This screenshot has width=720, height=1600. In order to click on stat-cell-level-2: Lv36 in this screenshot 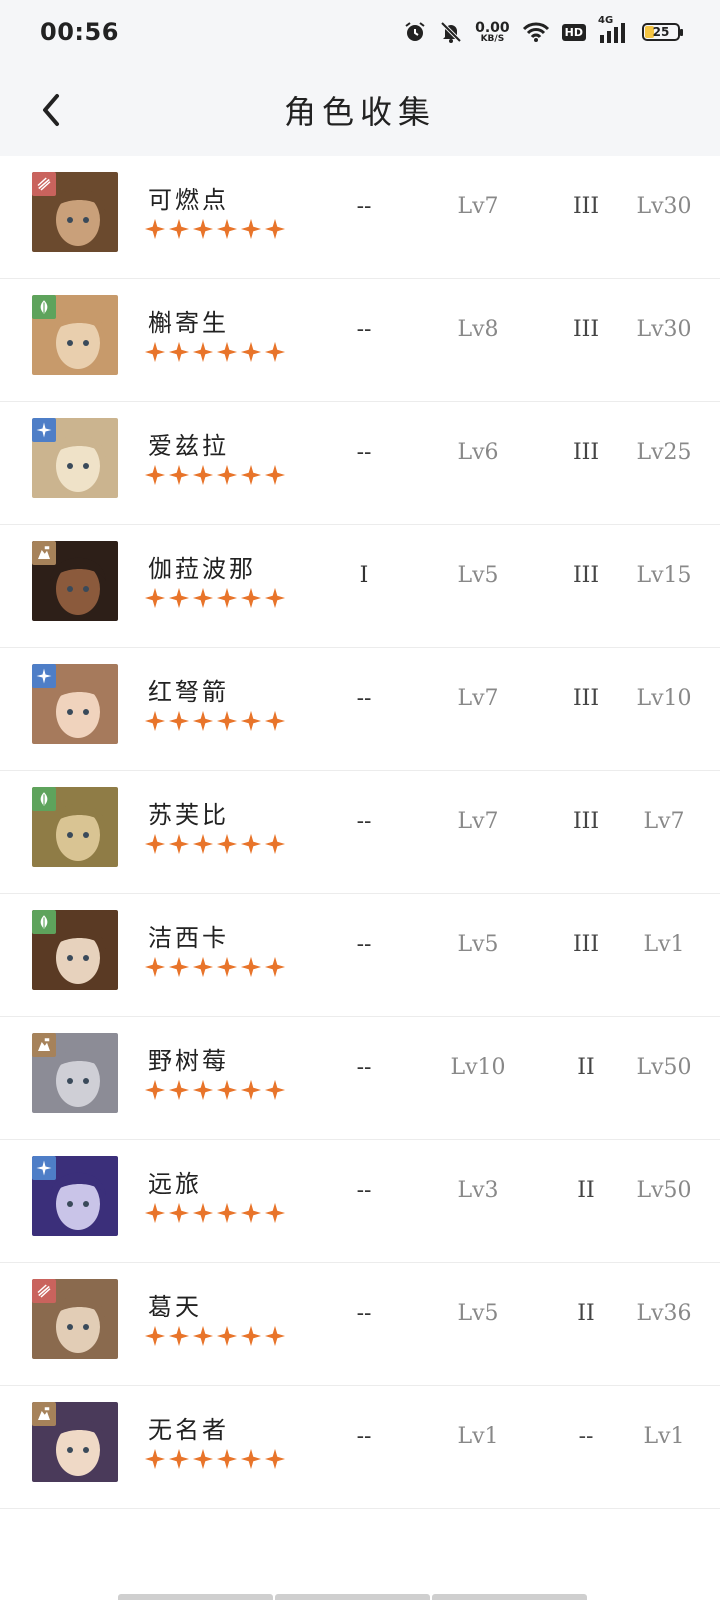, I will do `click(664, 1313)`.